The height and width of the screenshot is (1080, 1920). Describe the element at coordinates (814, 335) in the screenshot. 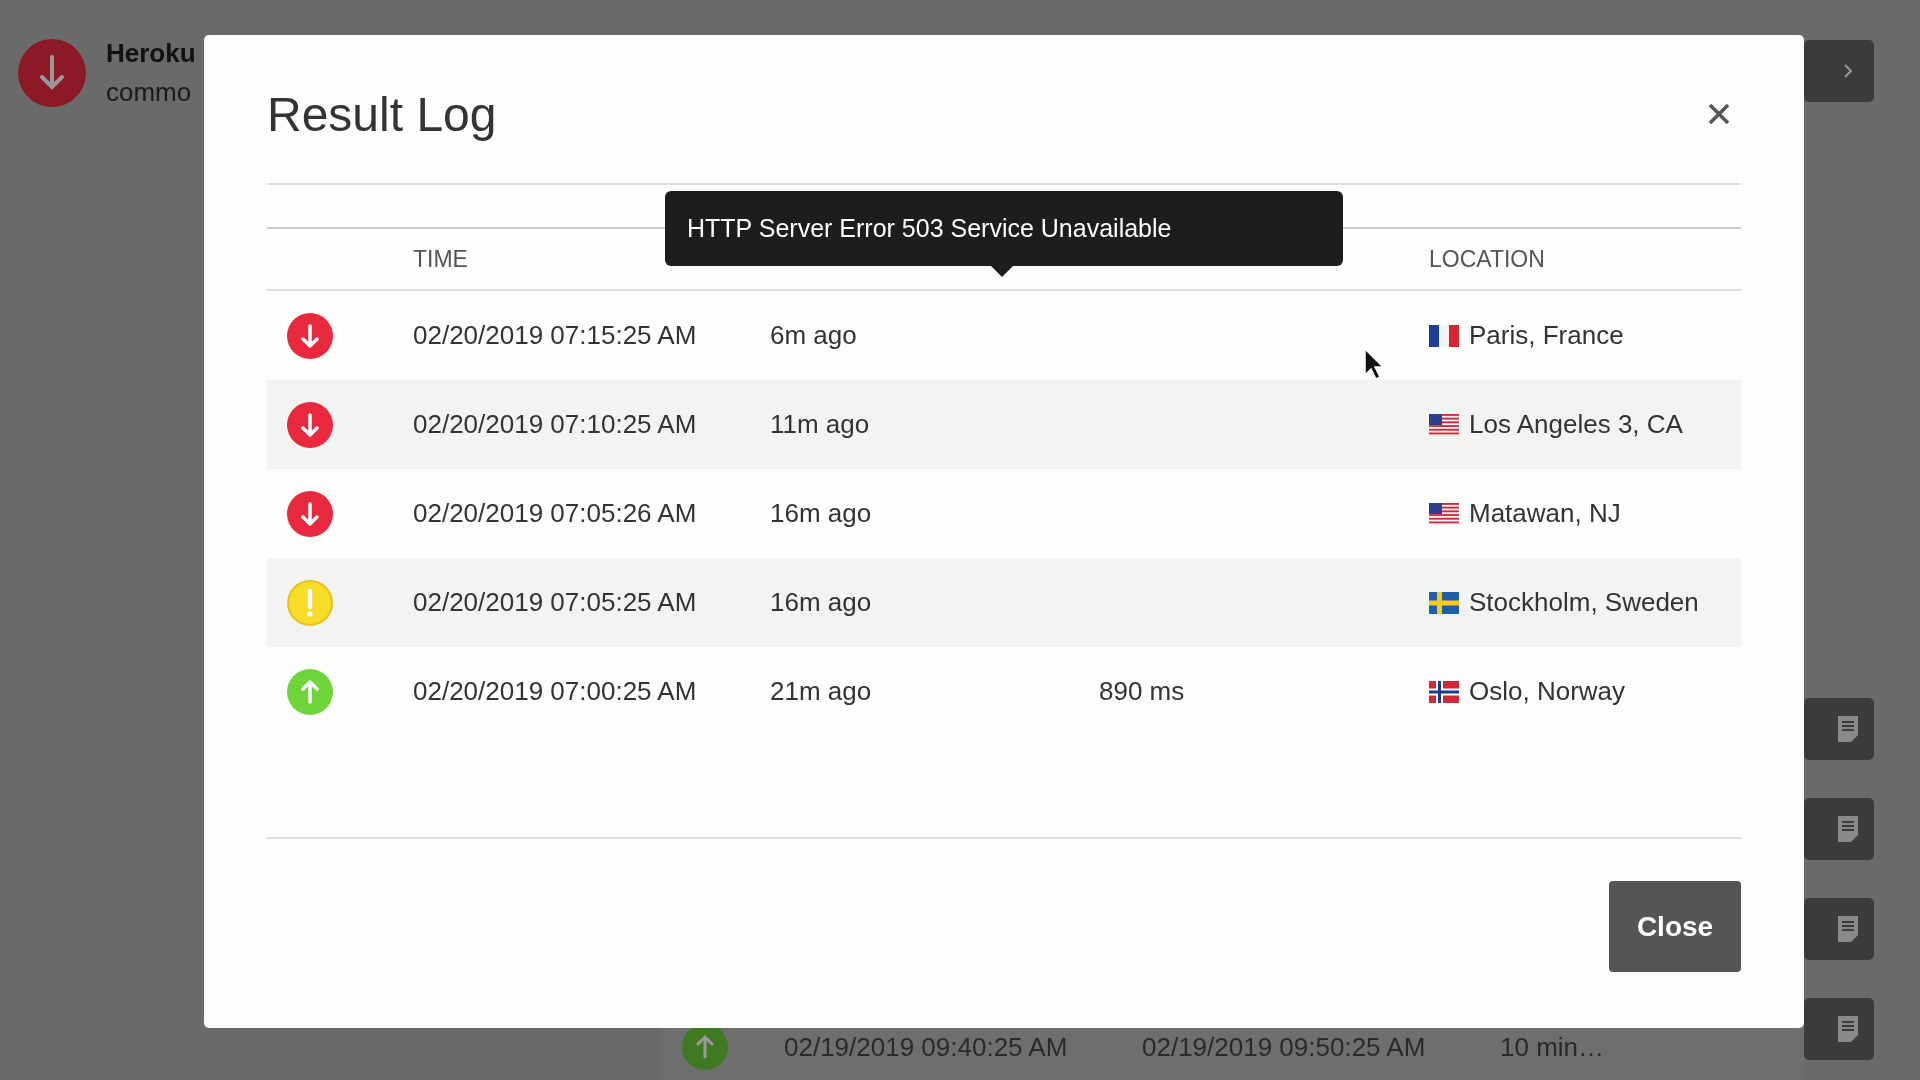

I see `age-cell-text: 6m ago` at that location.